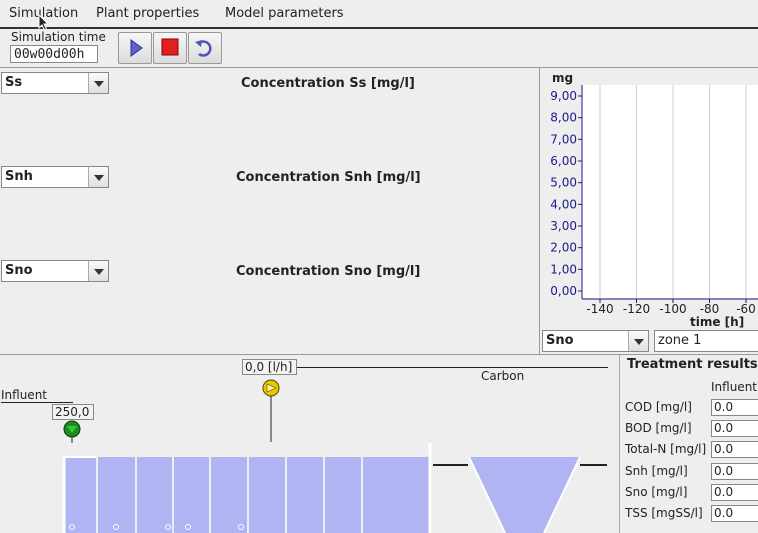  I want to click on result-label: Total-N [mg/l], so click(666, 449).